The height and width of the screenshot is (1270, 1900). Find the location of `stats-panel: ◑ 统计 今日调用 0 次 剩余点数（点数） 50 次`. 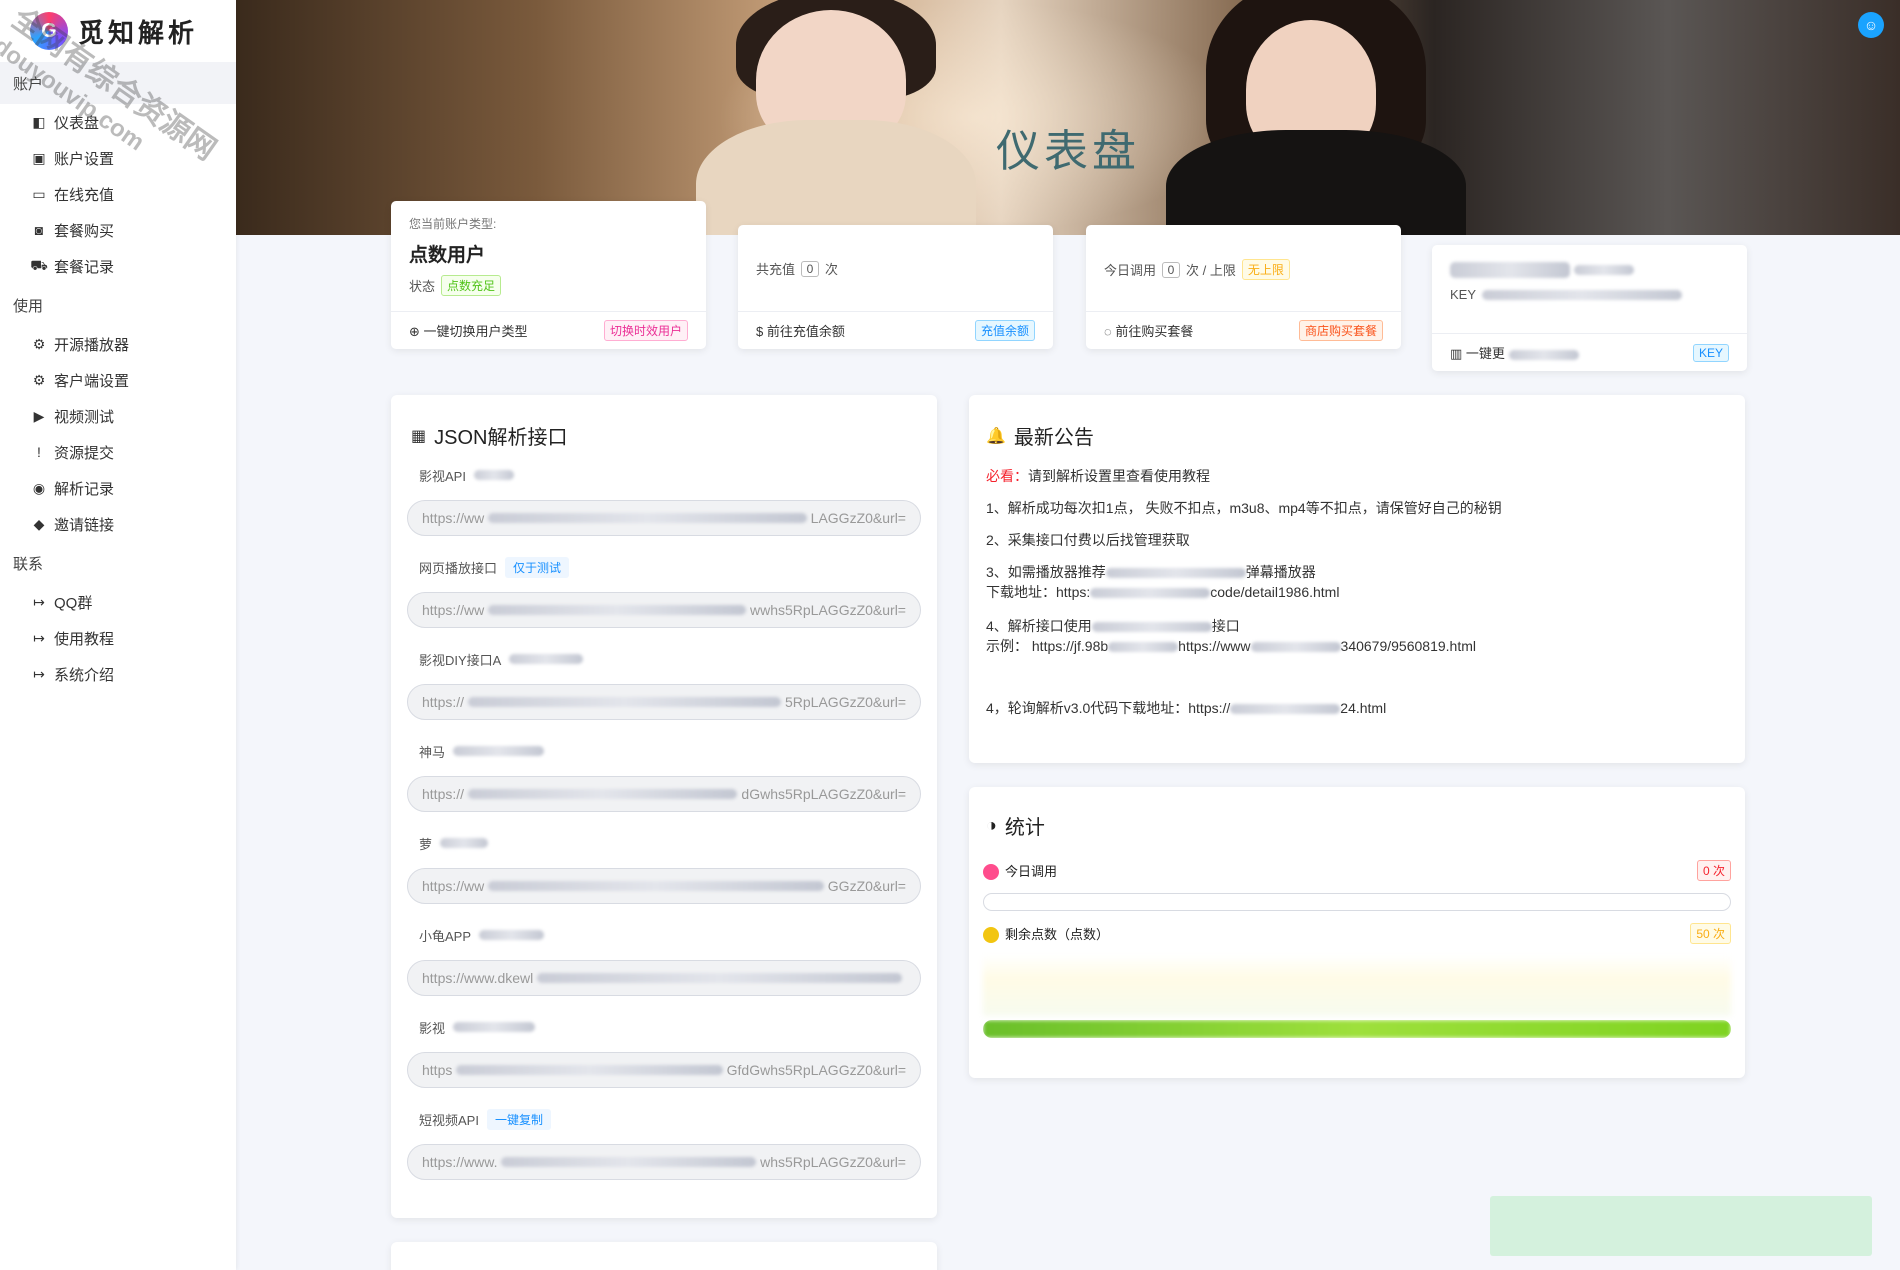

stats-panel: ◑ 统计 今日调用 0 次 剩余点数（点数） 50 次 is located at coordinates (1357, 932).